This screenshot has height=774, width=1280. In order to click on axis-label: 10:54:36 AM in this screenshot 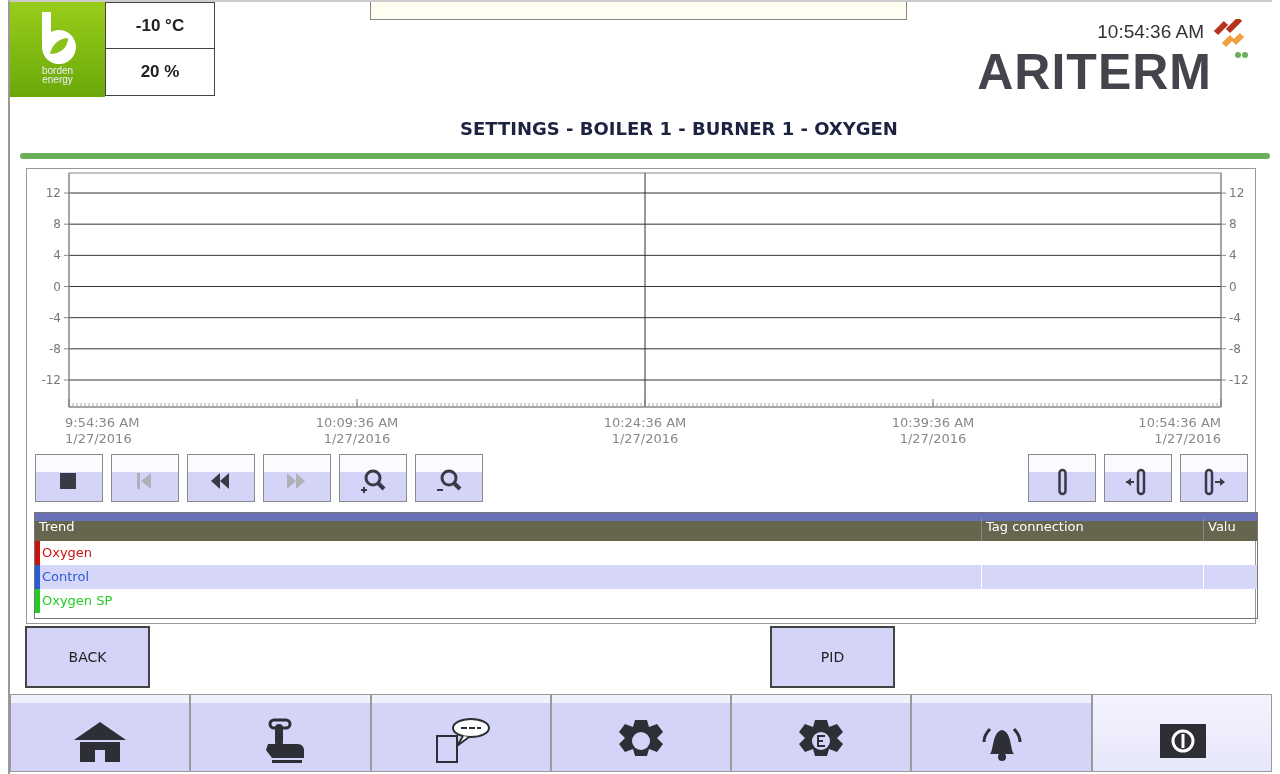, I will do `click(1179, 422)`.